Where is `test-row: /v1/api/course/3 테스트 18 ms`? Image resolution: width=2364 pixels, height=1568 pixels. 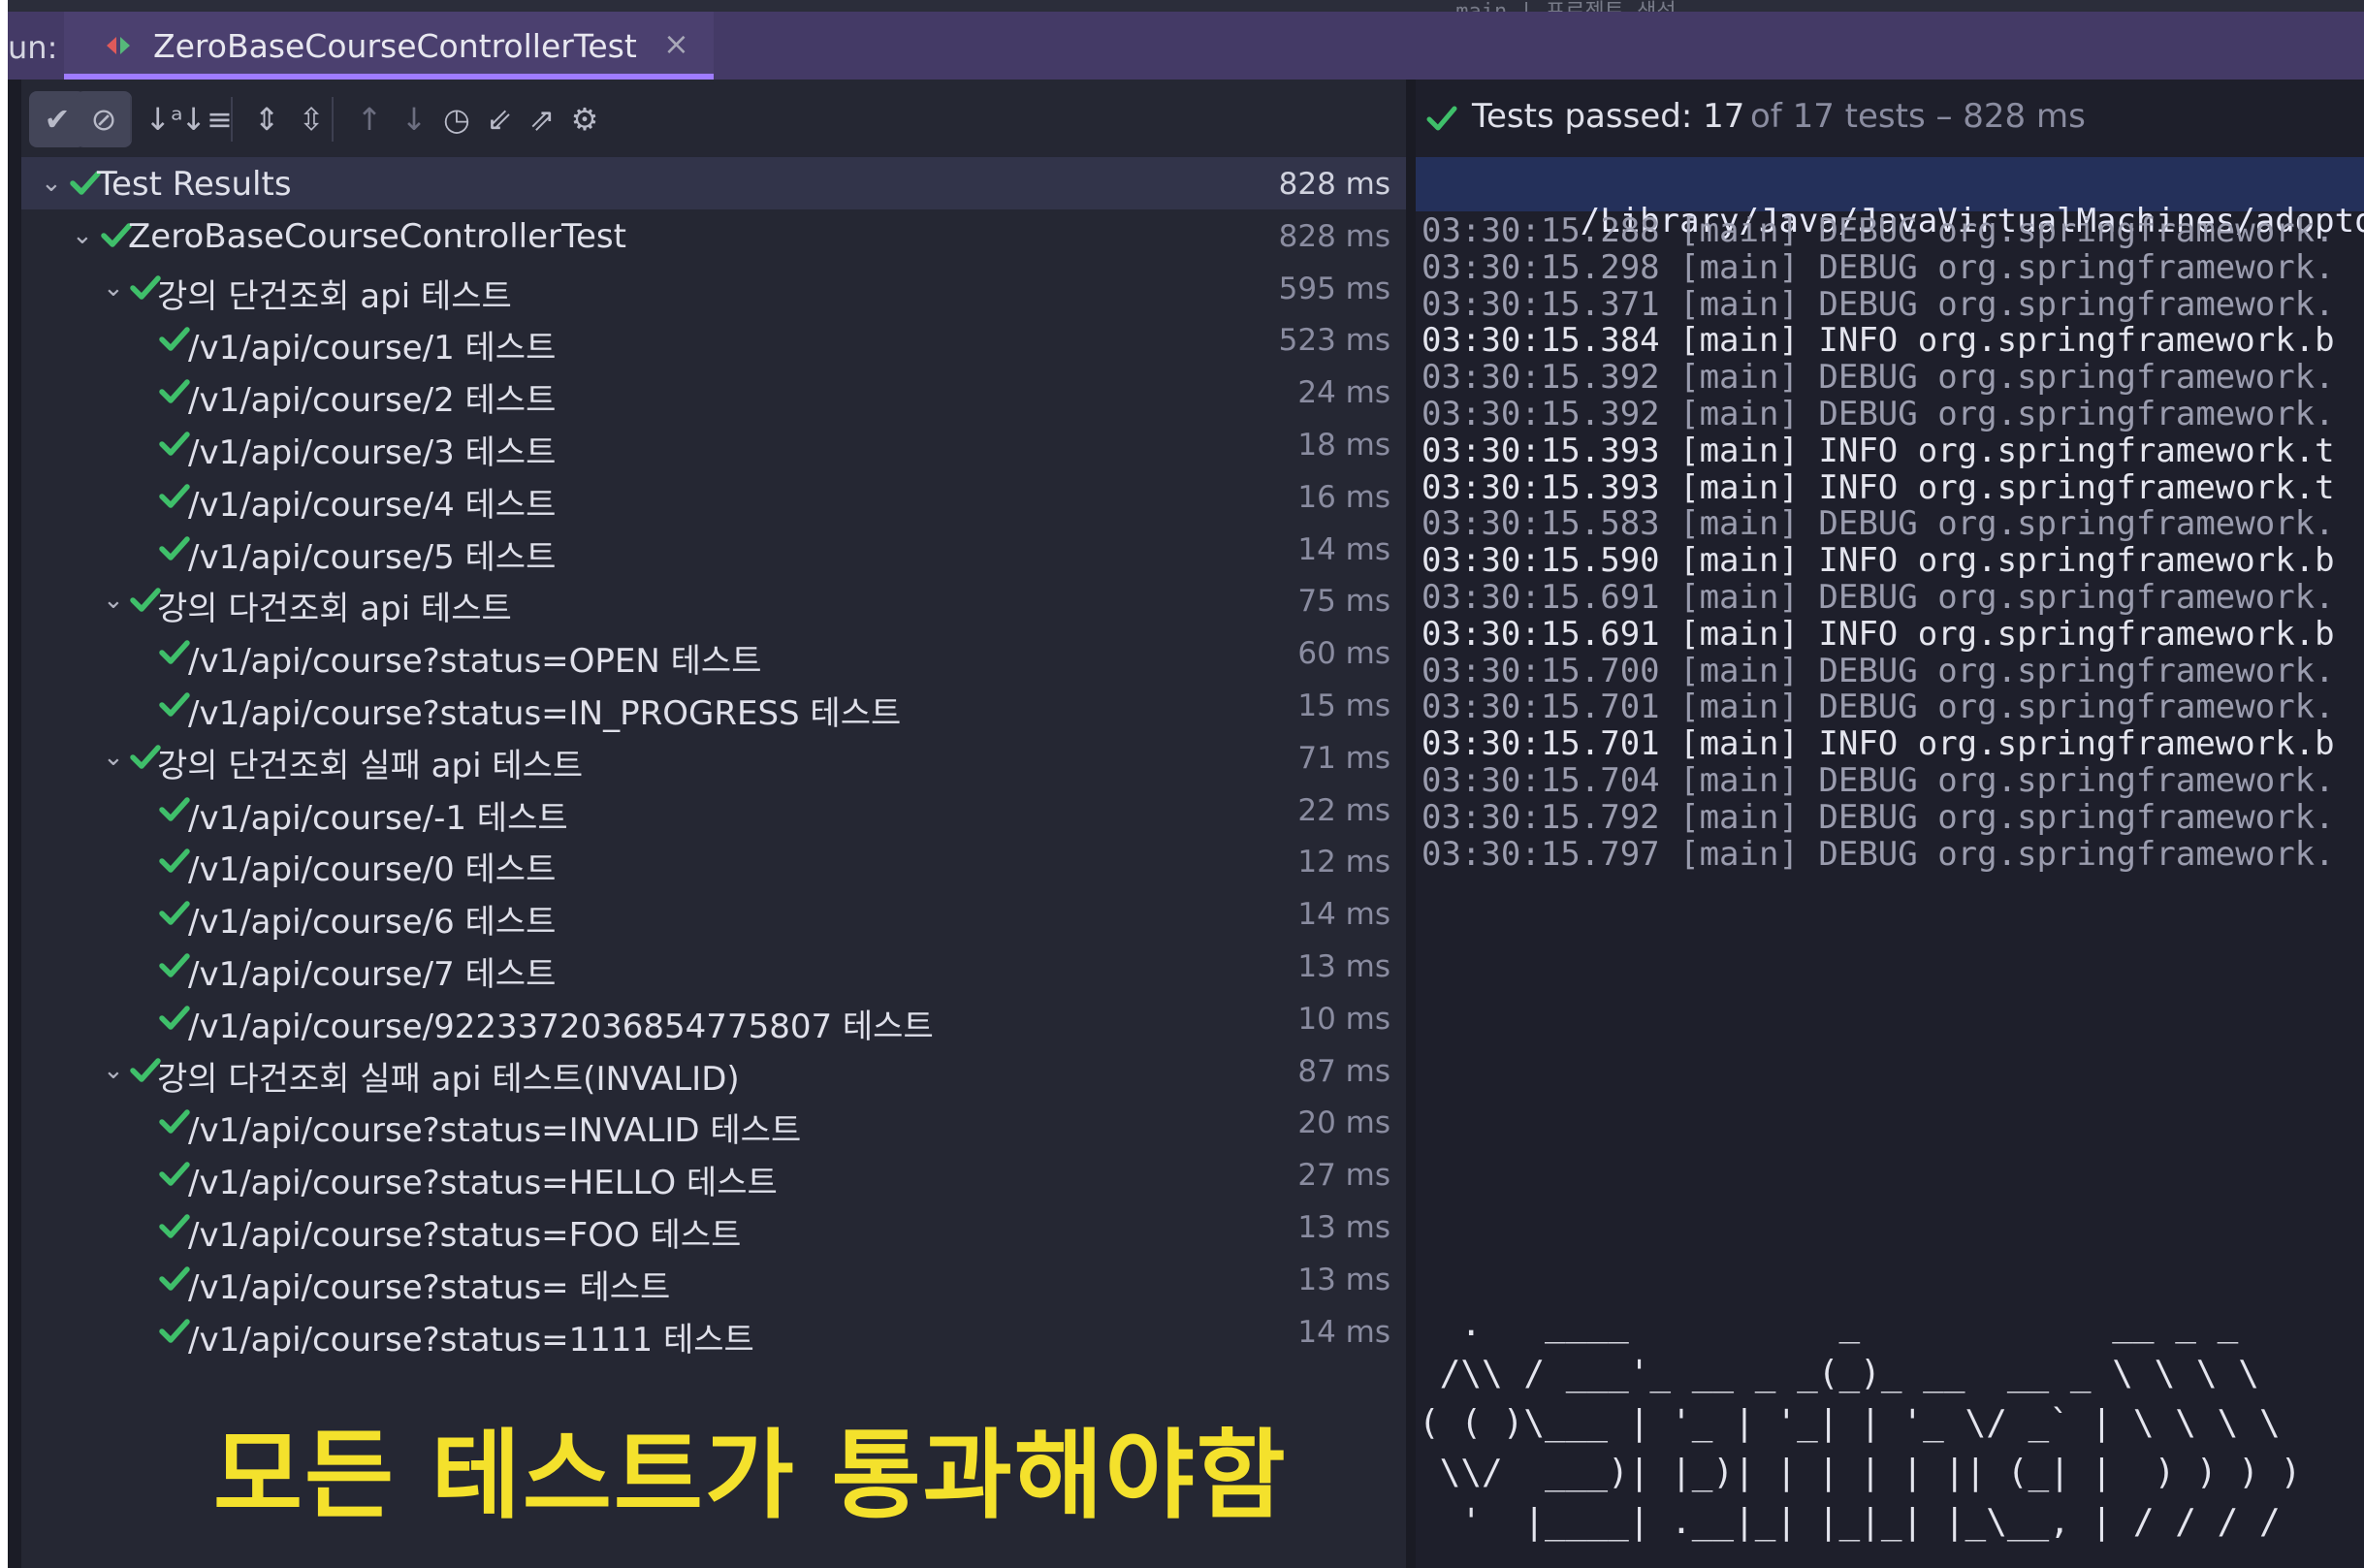 test-row: /v1/api/course/3 테스트 18 ms is located at coordinates (713, 445).